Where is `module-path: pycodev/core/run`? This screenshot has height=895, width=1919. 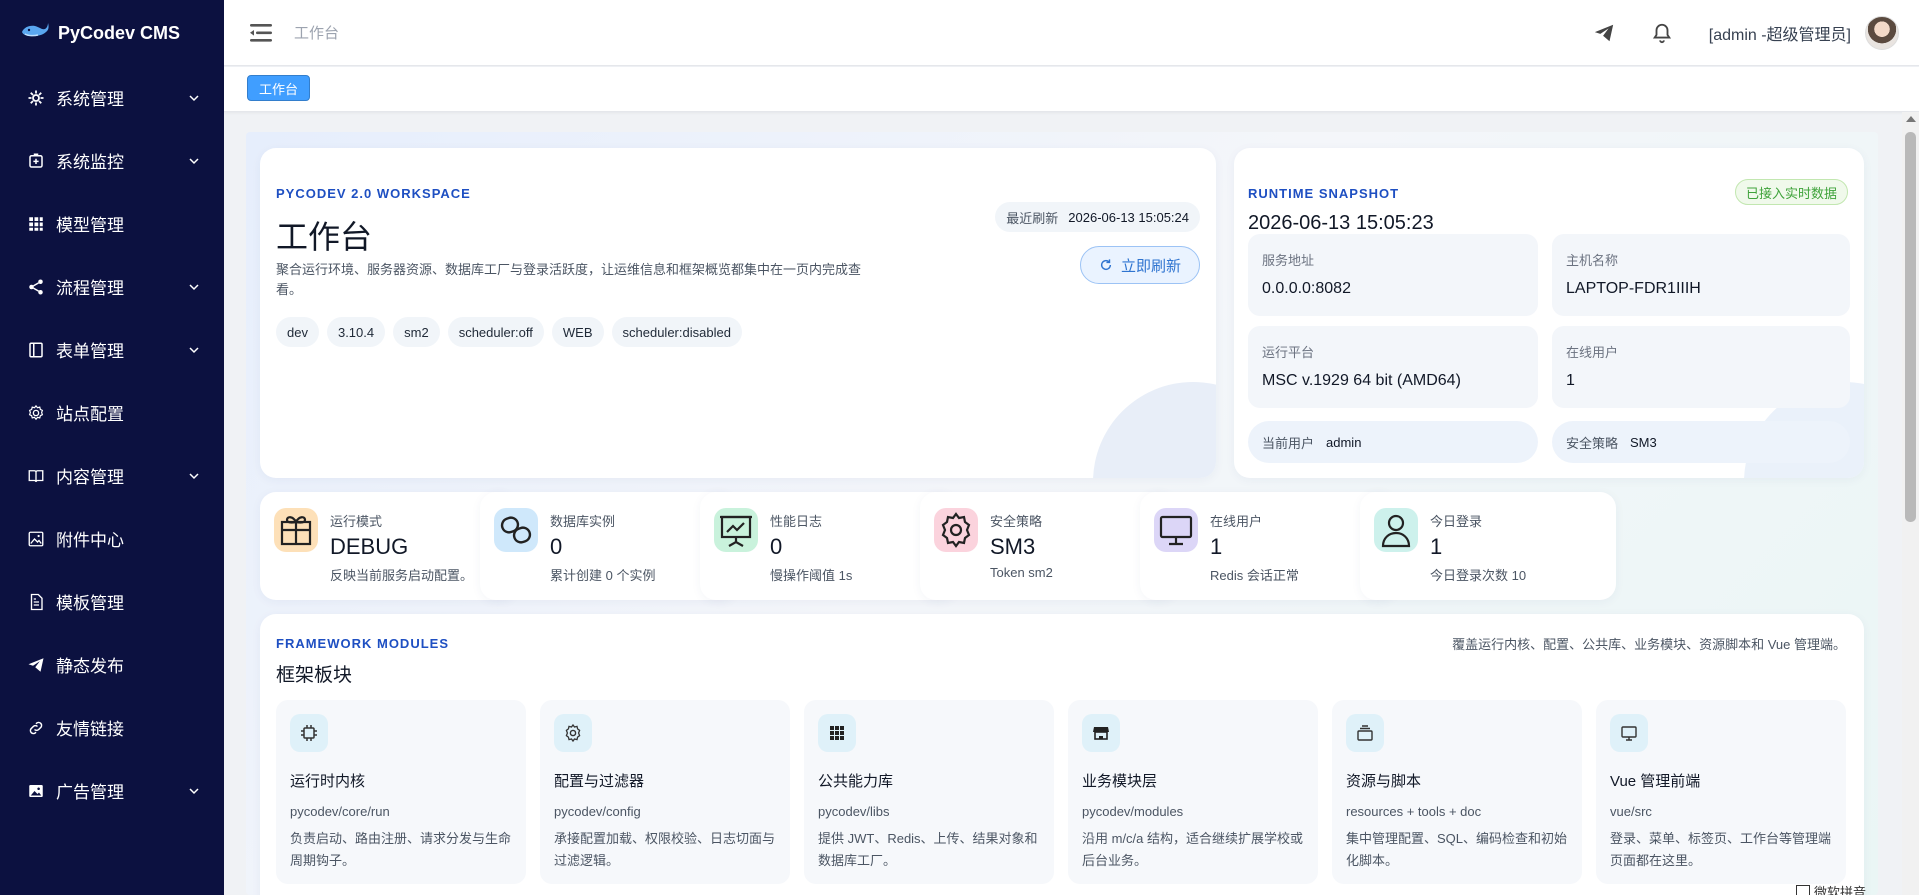 module-path: pycodev/core/run is located at coordinates (340, 811).